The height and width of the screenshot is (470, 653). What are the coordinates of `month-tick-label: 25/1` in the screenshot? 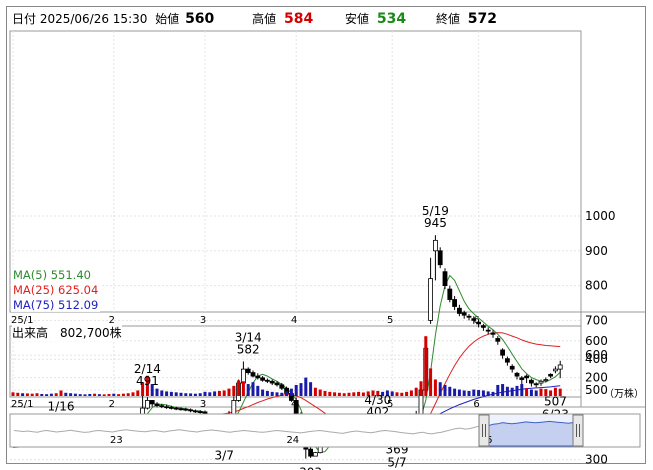 It's located at (22, 404).